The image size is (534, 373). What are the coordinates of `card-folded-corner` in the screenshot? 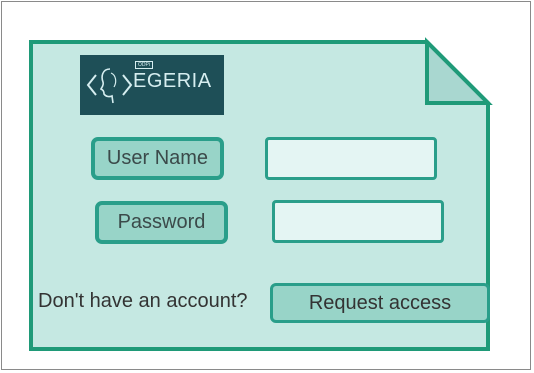 It's located at (459, 71).